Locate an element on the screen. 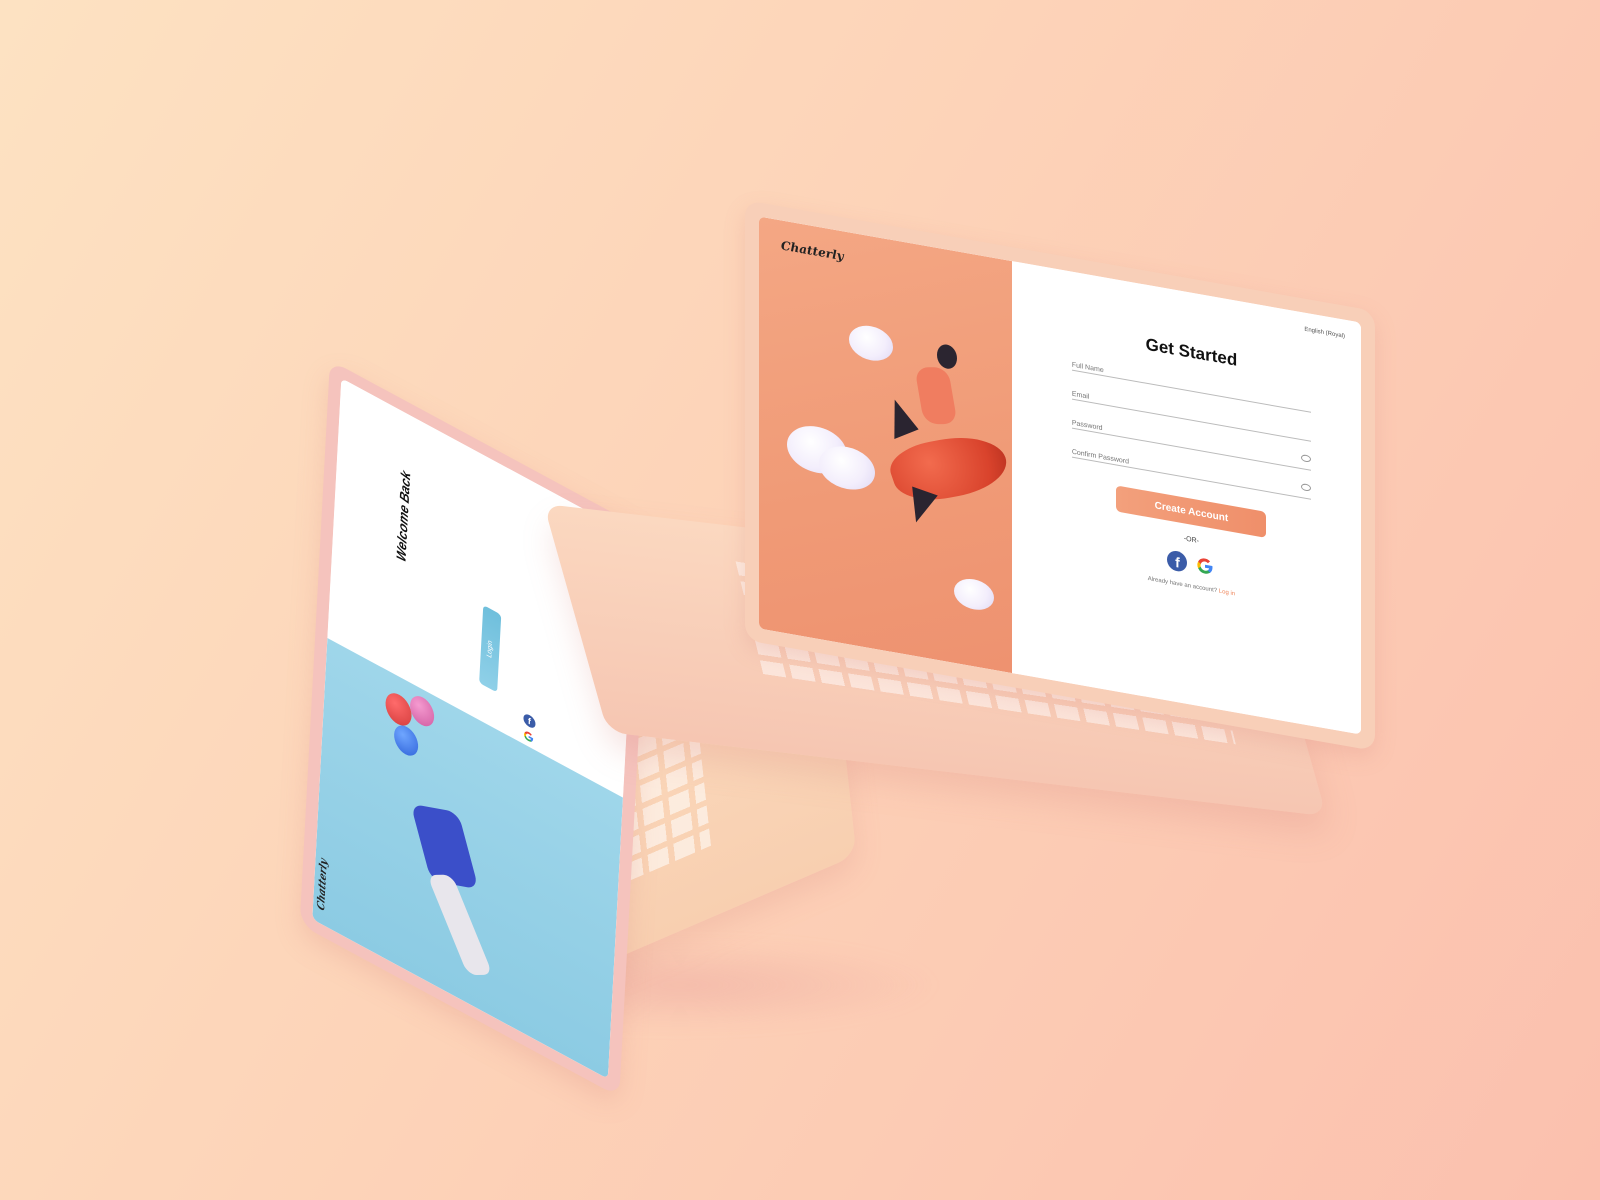 The height and width of the screenshot is (1200, 1600). rocket-fin-top is located at coordinates (898, 418).